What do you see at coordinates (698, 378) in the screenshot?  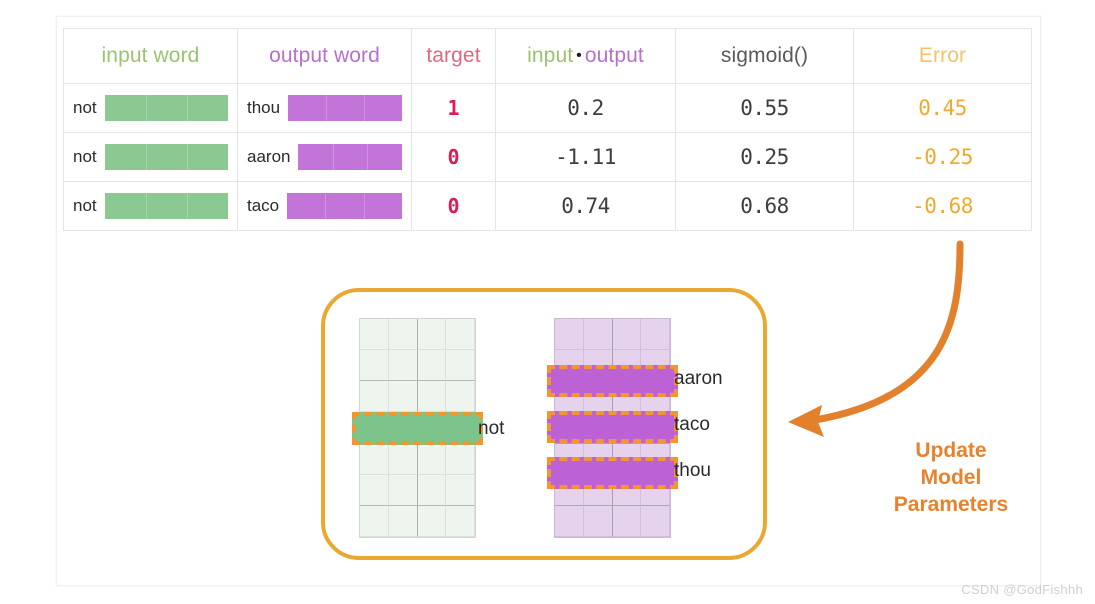 I see `row-label-aaron: aaron` at bounding box center [698, 378].